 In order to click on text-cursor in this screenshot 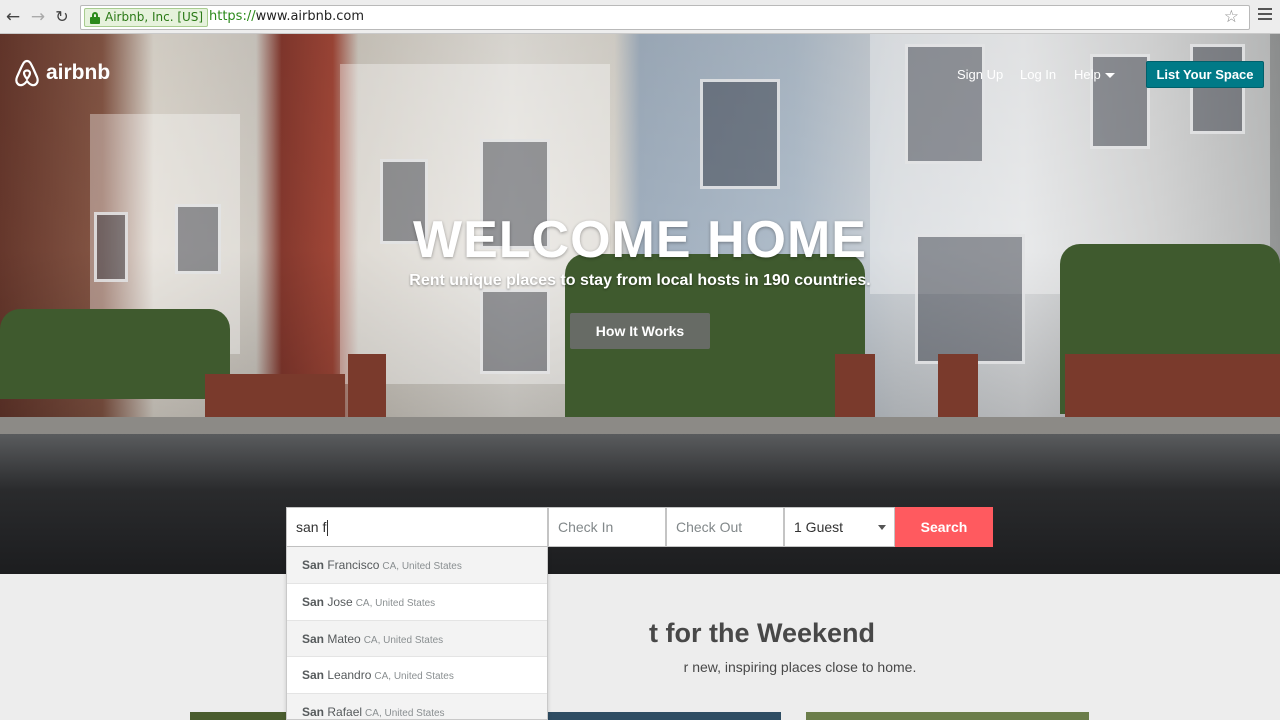, I will do `click(328, 528)`.